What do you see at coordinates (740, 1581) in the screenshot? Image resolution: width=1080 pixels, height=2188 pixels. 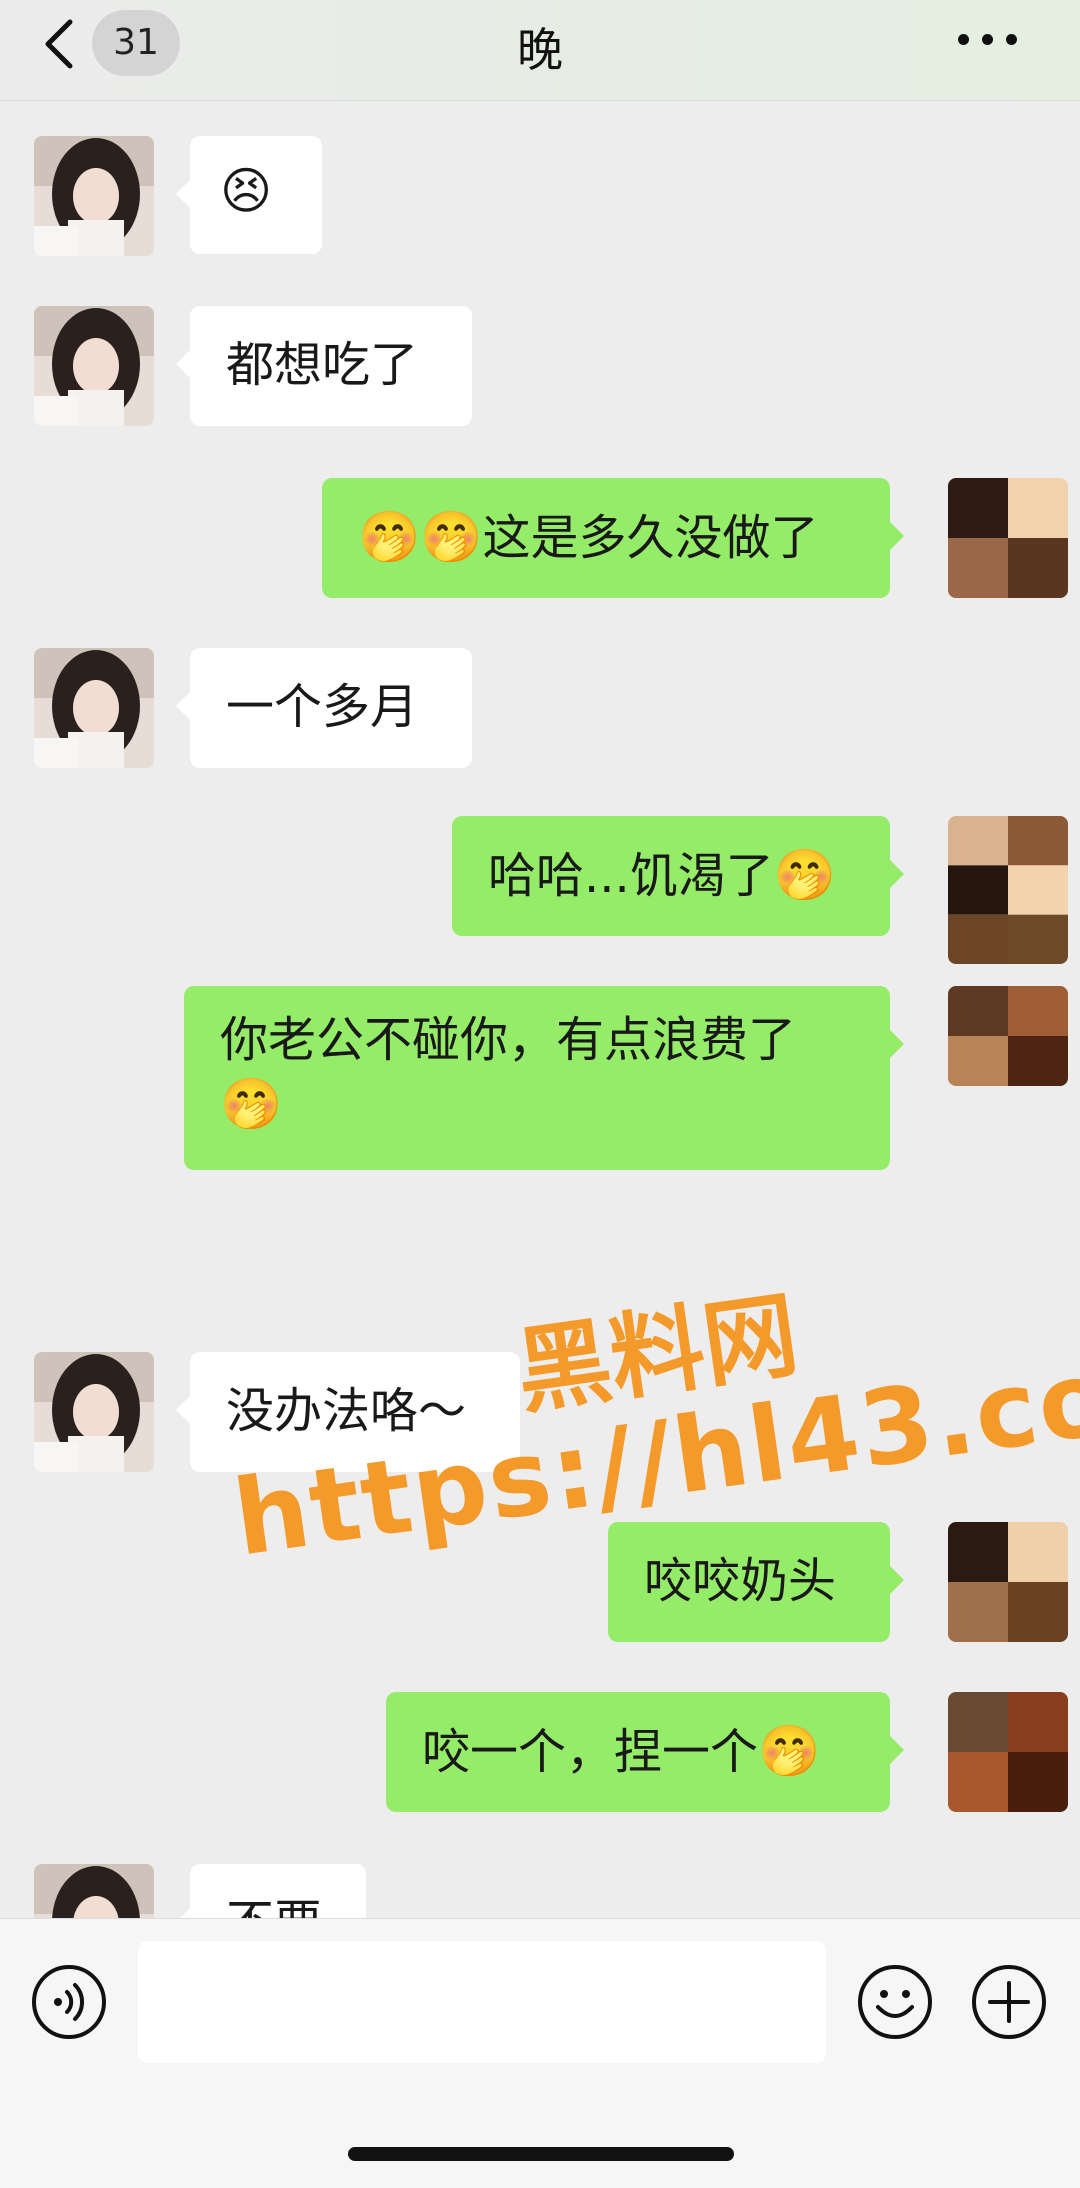 I see `message-text: 咬咬奶头` at bounding box center [740, 1581].